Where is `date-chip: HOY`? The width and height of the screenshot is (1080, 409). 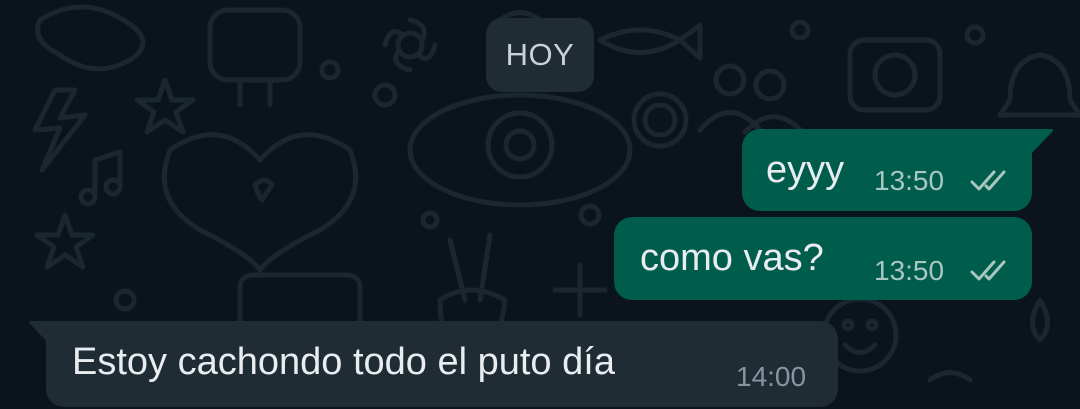 date-chip: HOY is located at coordinates (540, 55).